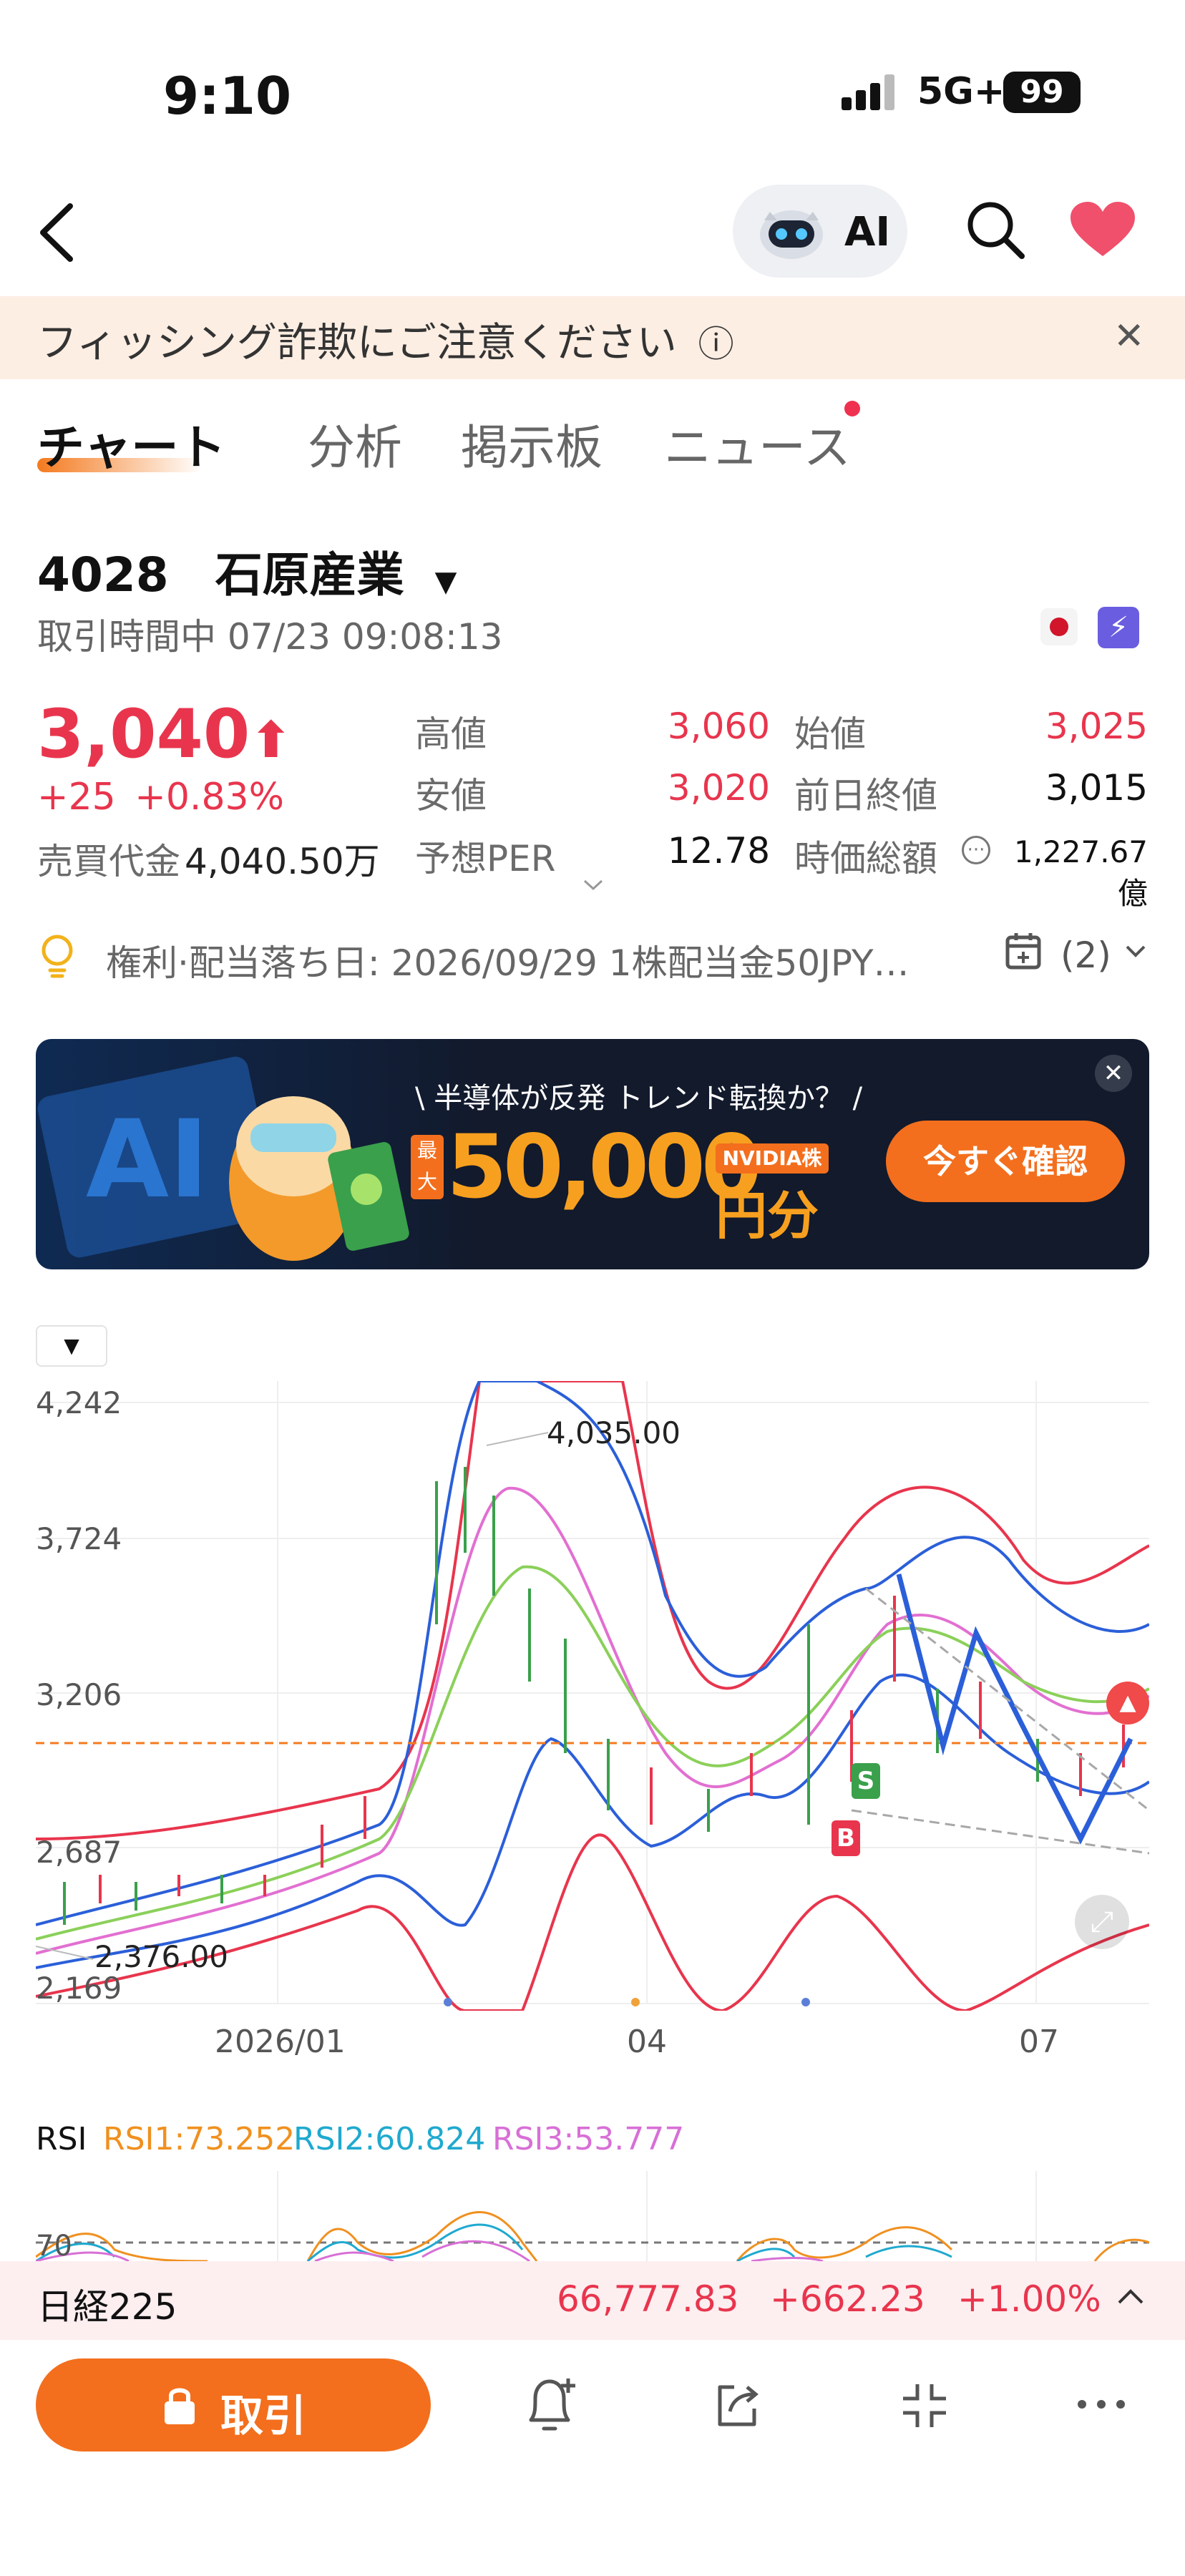 The width and height of the screenshot is (1185, 2576). I want to click on stock-title: 4028 石原産業 ▼, so click(247, 571).